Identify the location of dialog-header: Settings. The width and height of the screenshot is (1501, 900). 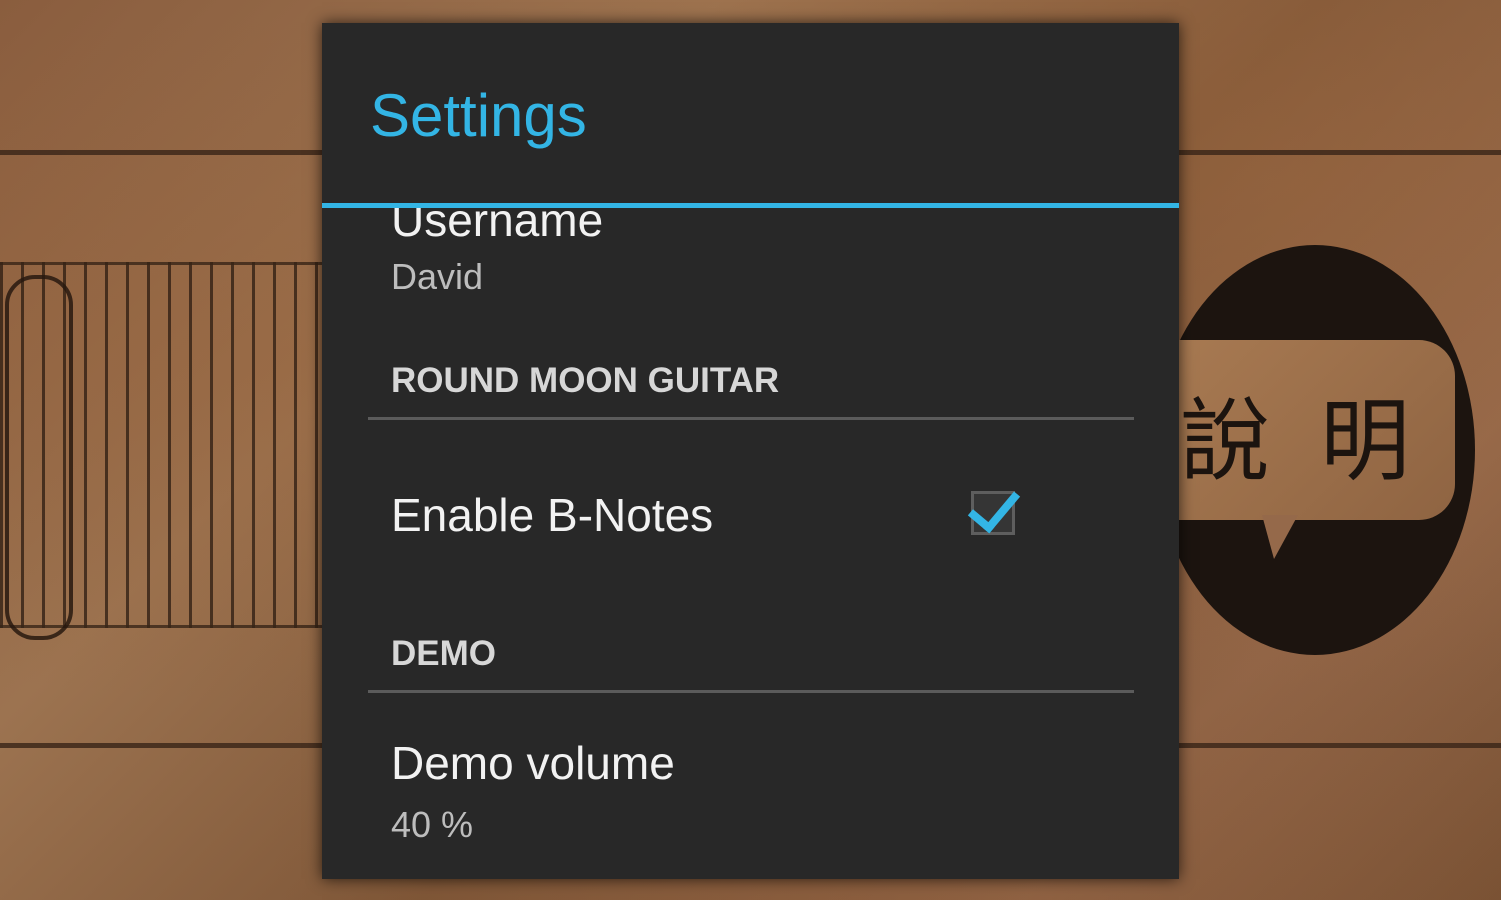
(750, 113).